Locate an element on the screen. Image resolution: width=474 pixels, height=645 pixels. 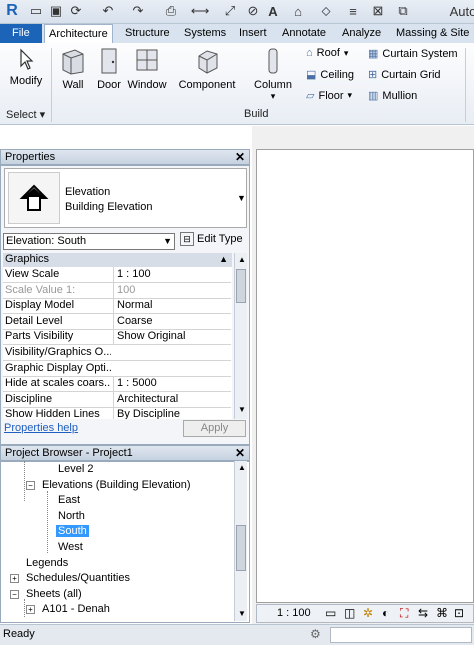
property-row: Display Model Normal is located at coordinates (117, 306).